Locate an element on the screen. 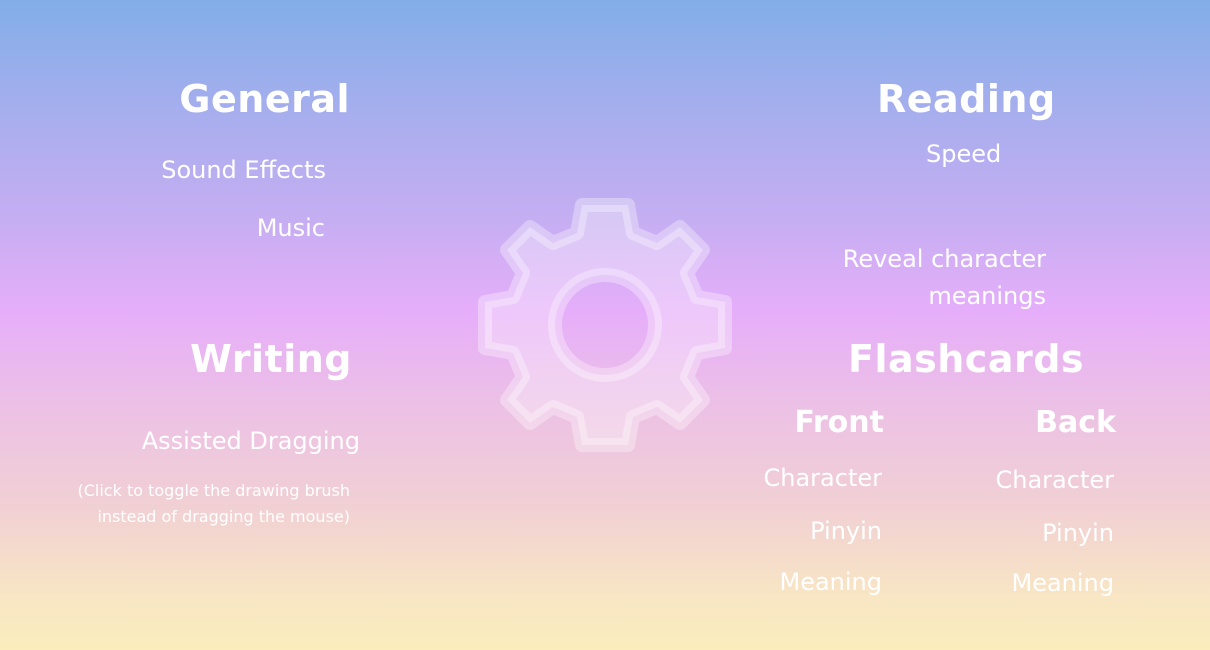 Image resolution: width=1210 pixels, height=650 pixels. front-pinyin-option: Pinyin is located at coordinates (846, 531).